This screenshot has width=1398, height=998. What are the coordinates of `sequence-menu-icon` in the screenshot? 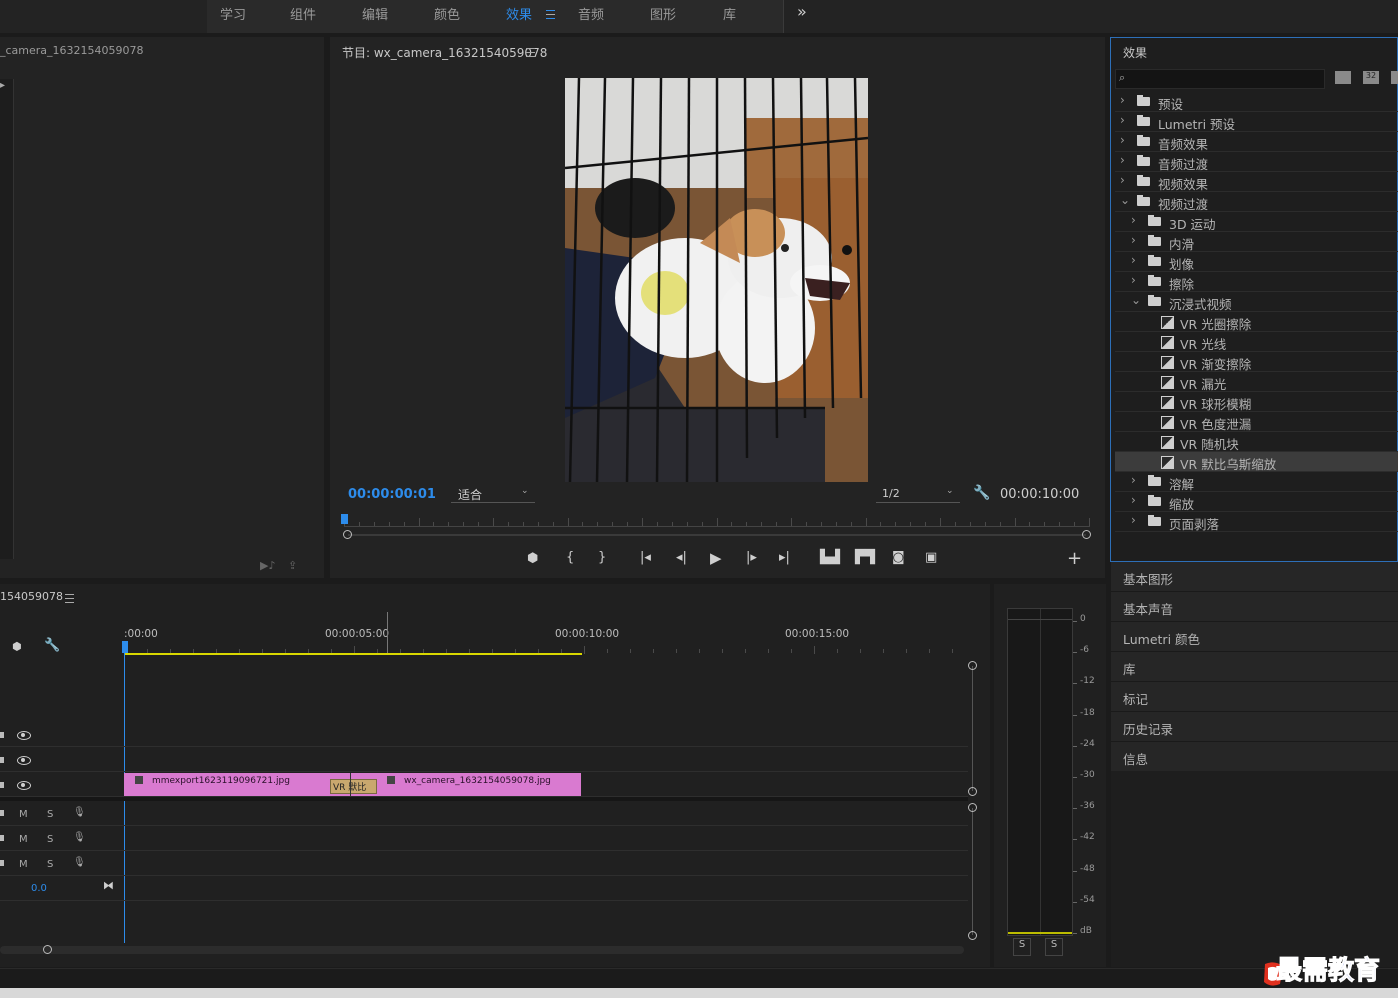 It's located at (69, 598).